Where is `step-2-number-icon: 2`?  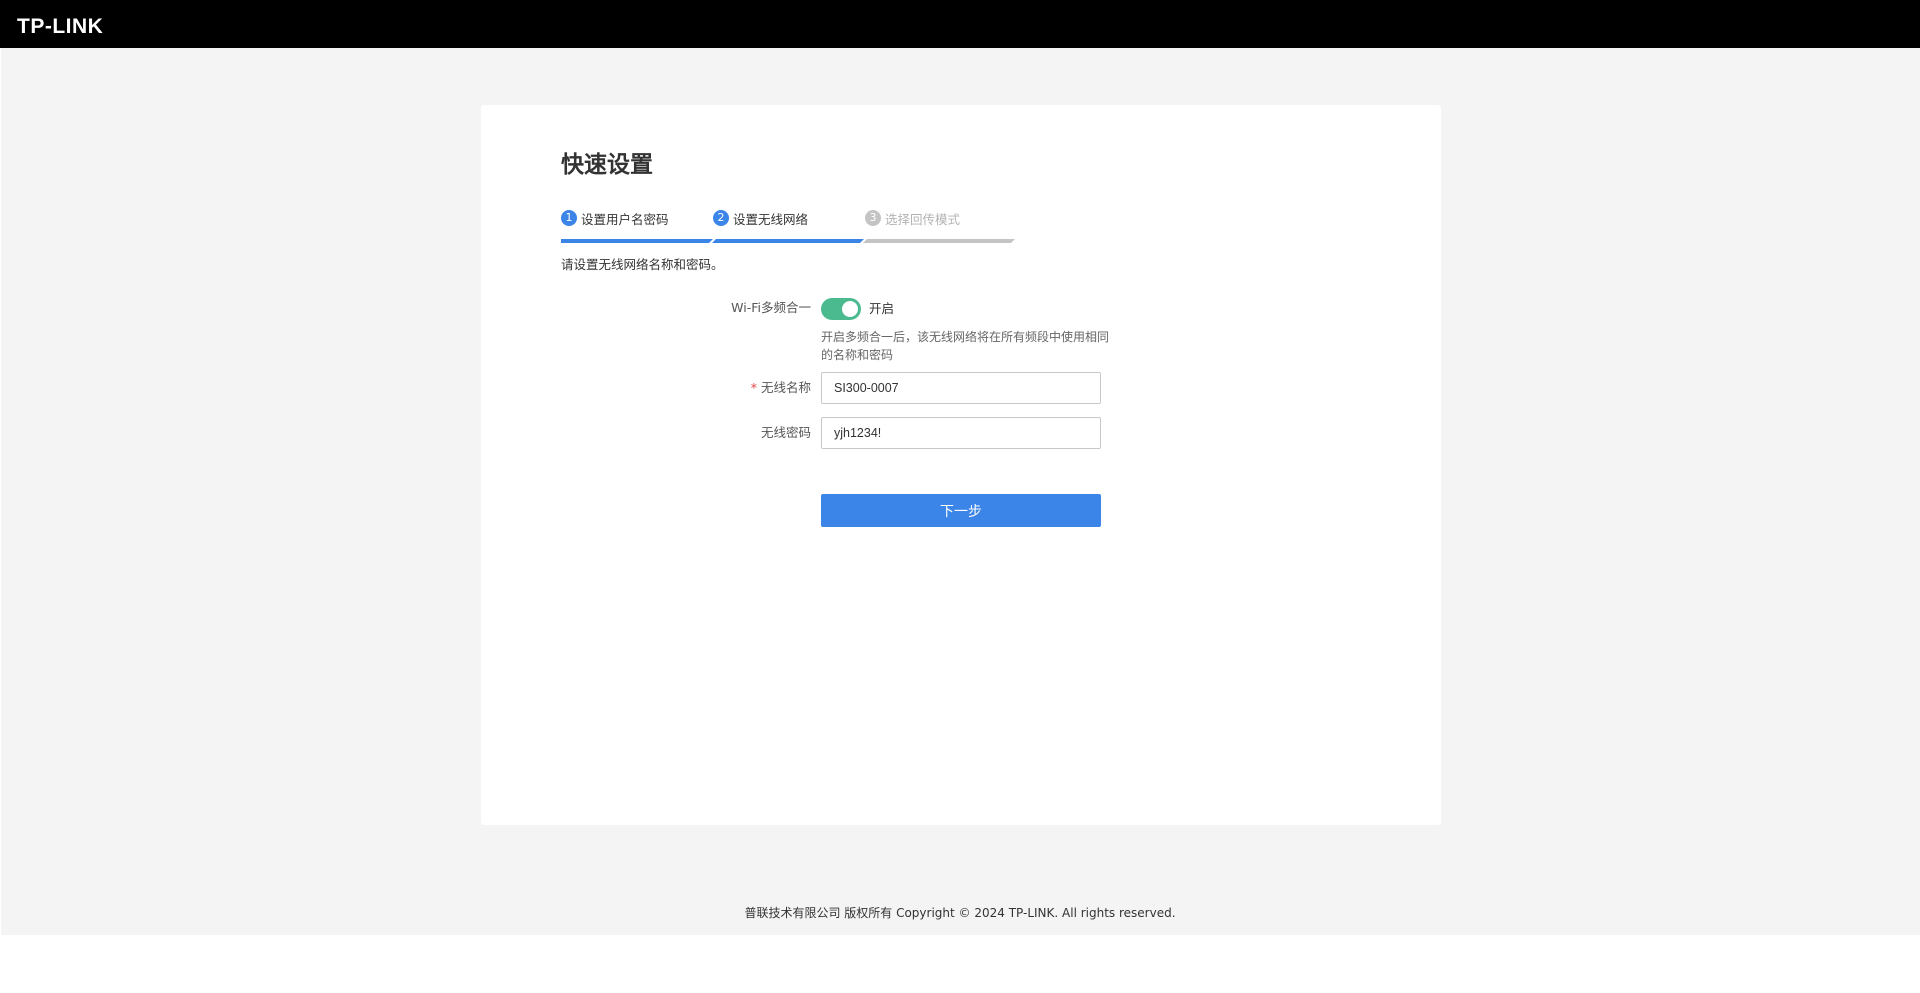 step-2-number-icon: 2 is located at coordinates (721, 218).